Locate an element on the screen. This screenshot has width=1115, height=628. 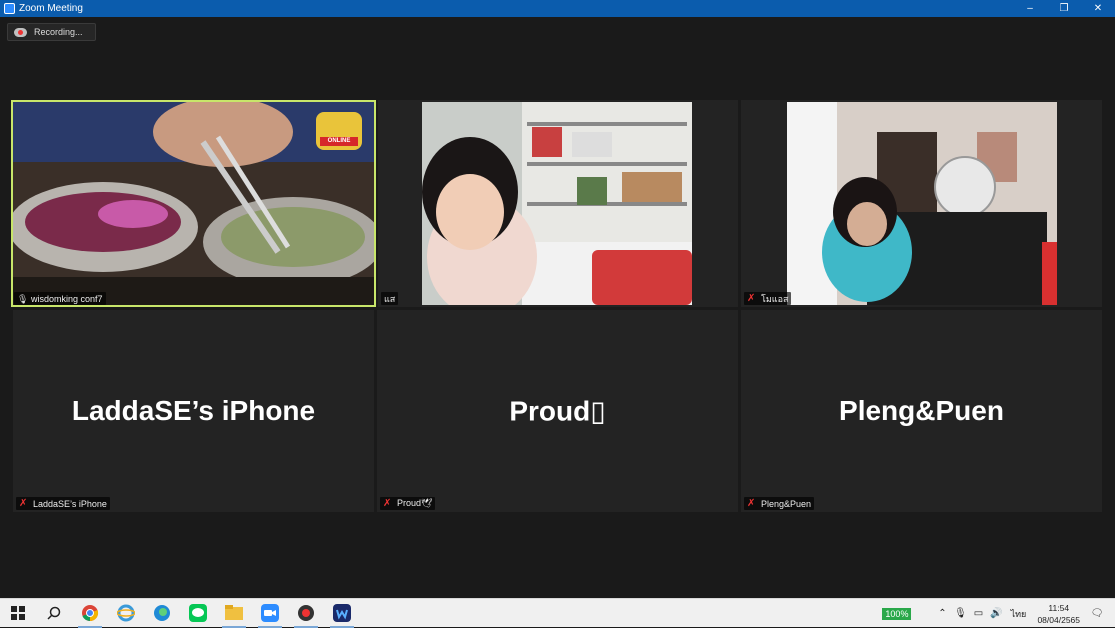
online-badge: ONLINE is located at coordinates (339, 141).